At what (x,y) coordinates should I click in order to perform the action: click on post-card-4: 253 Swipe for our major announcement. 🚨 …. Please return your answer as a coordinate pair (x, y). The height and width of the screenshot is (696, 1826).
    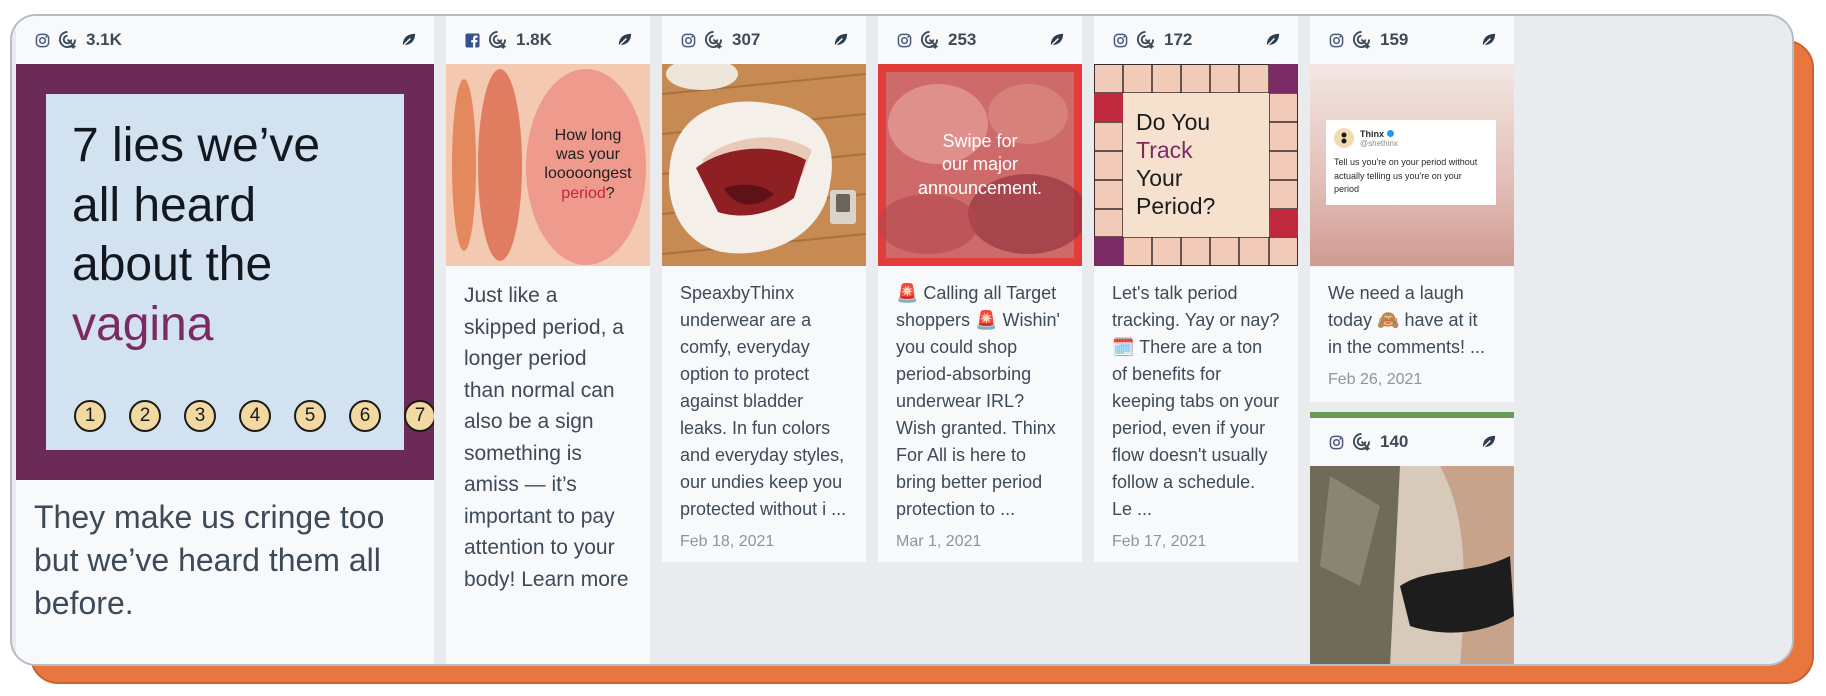
    Looking at the image, I should click on (980, 289).